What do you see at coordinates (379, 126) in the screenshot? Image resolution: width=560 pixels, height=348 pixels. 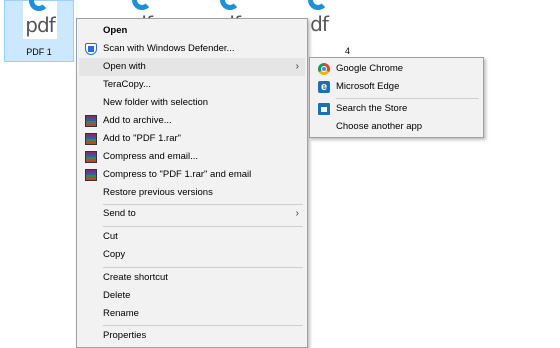 I see `submenu-item-label: Choose another app` at bounding box center [379, 126].